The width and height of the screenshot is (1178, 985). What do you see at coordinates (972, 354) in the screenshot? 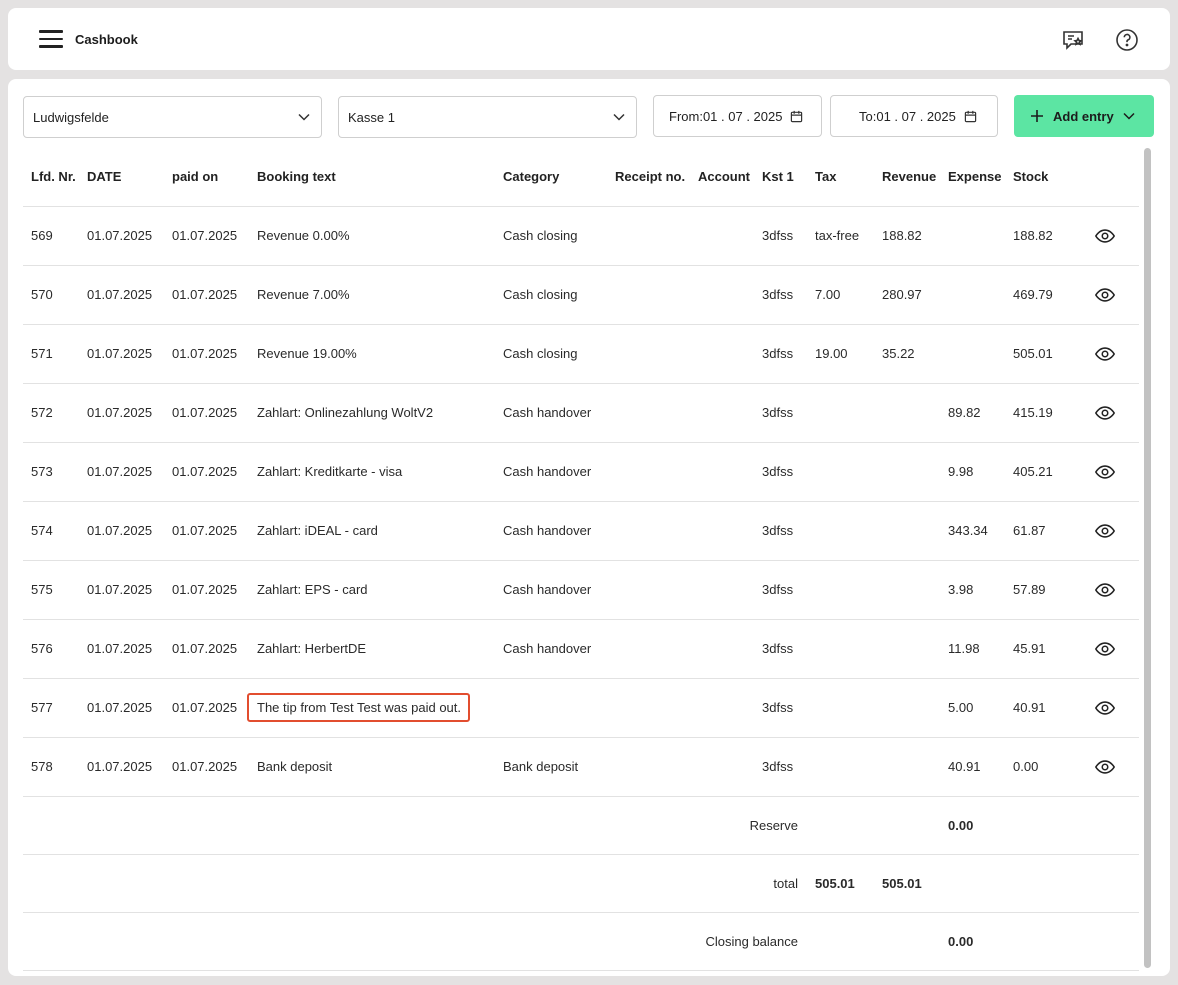
I see `cell-expense` at bounding box center [972, 354].